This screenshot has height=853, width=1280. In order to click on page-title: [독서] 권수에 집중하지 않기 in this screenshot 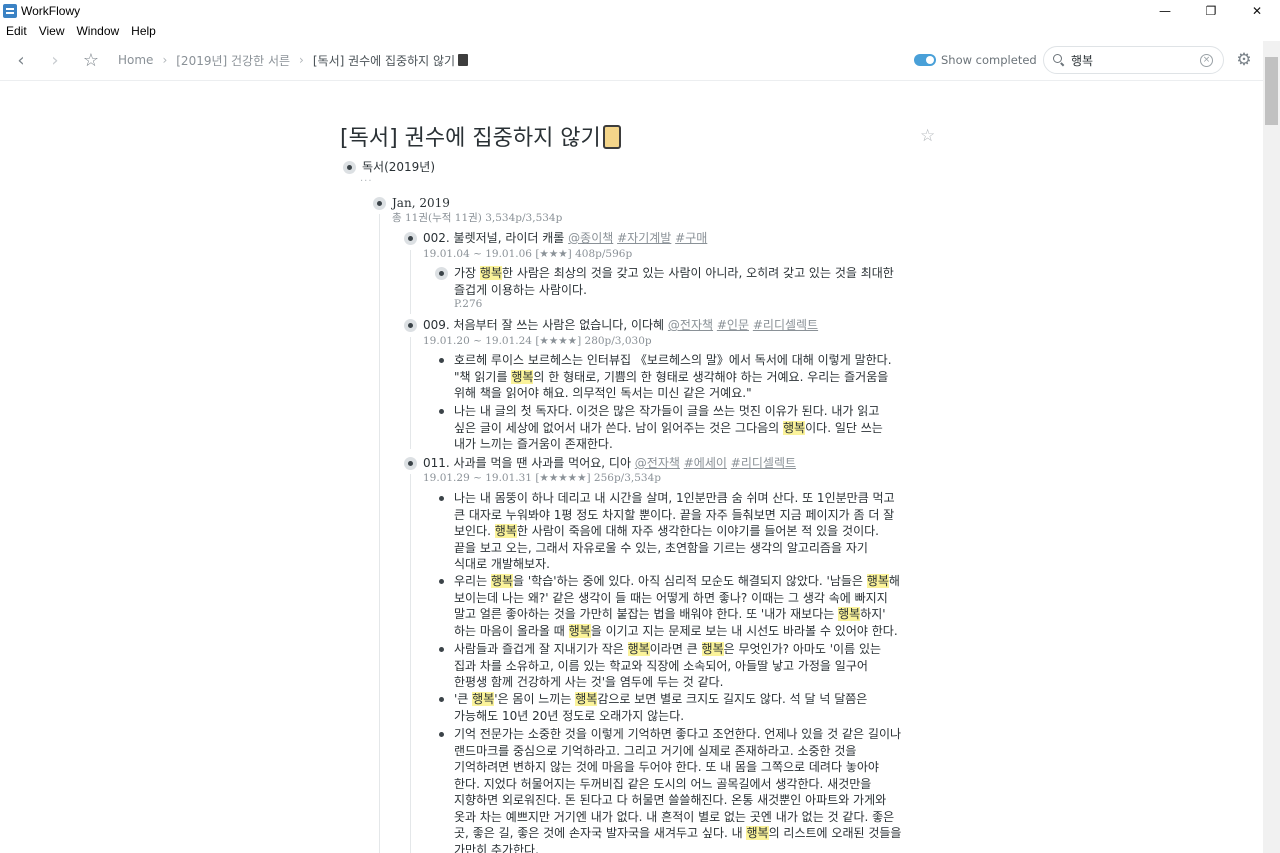, I will do `click(480, 136)`.